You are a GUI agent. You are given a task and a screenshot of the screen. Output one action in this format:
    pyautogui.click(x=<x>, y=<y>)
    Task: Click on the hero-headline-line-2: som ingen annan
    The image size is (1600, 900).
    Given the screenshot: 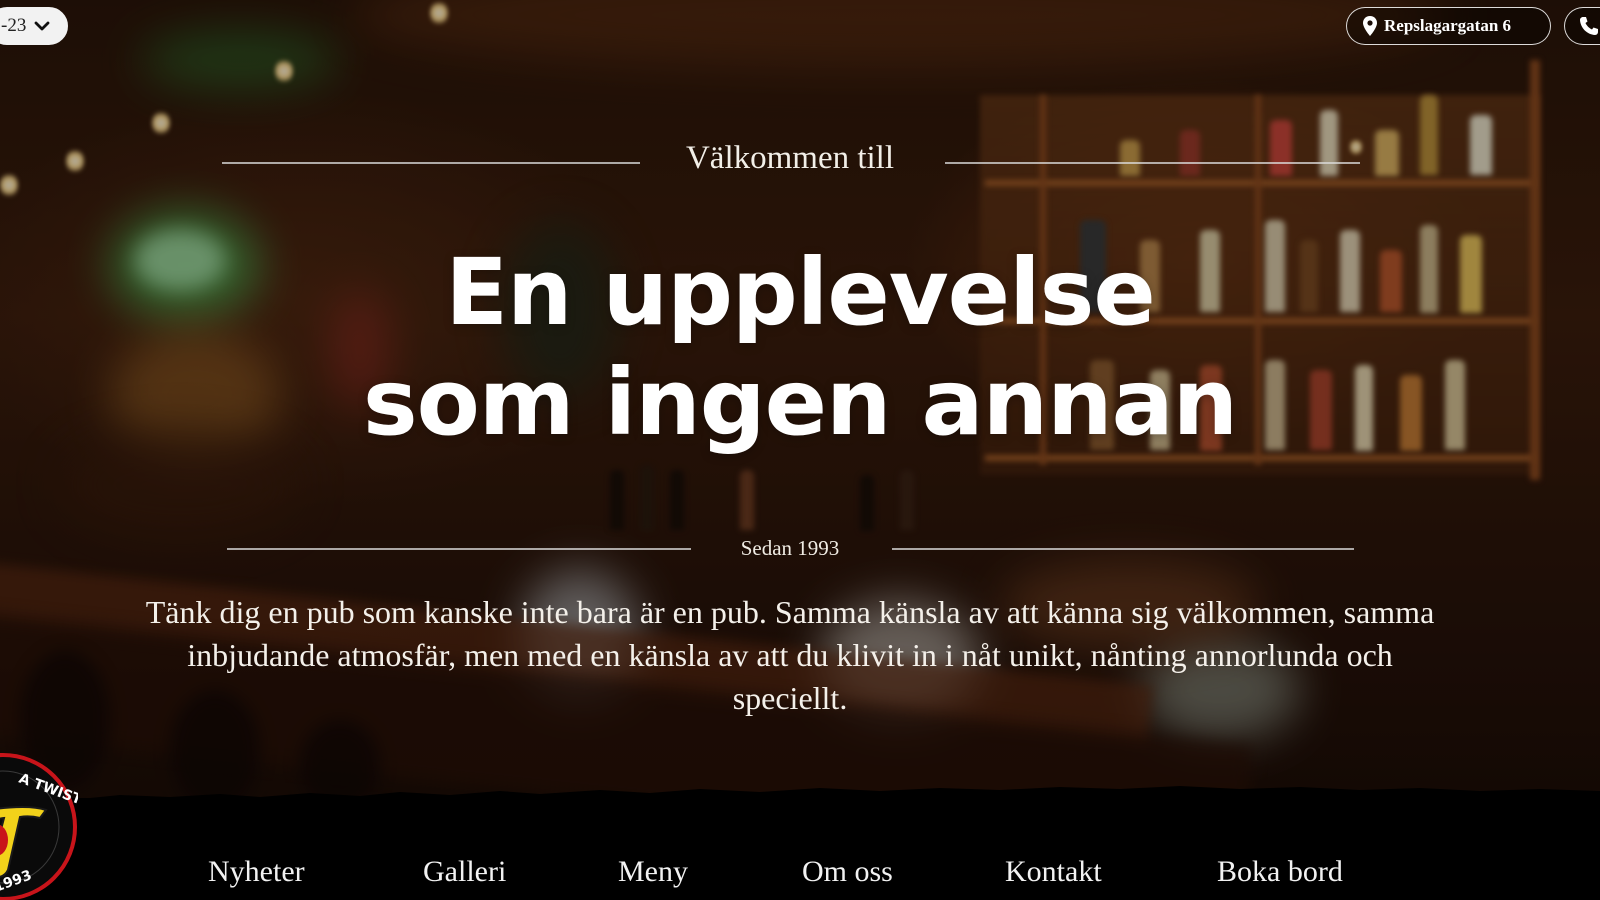 What is the action you would take?
    pyautogui.click(x=800, y=402)
    